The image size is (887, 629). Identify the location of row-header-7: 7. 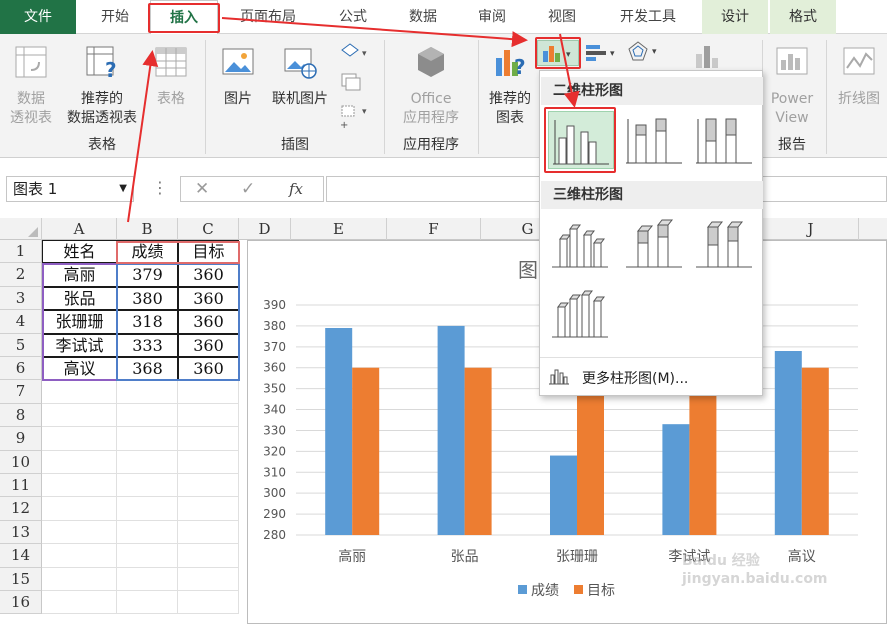
(21, 392).